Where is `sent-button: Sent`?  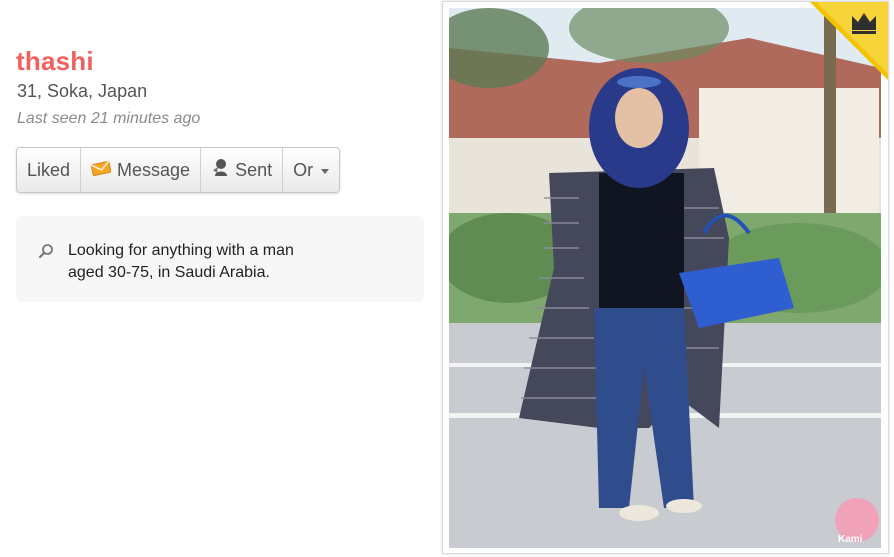
sent-button: Sent is located at coordinates (242, 170).